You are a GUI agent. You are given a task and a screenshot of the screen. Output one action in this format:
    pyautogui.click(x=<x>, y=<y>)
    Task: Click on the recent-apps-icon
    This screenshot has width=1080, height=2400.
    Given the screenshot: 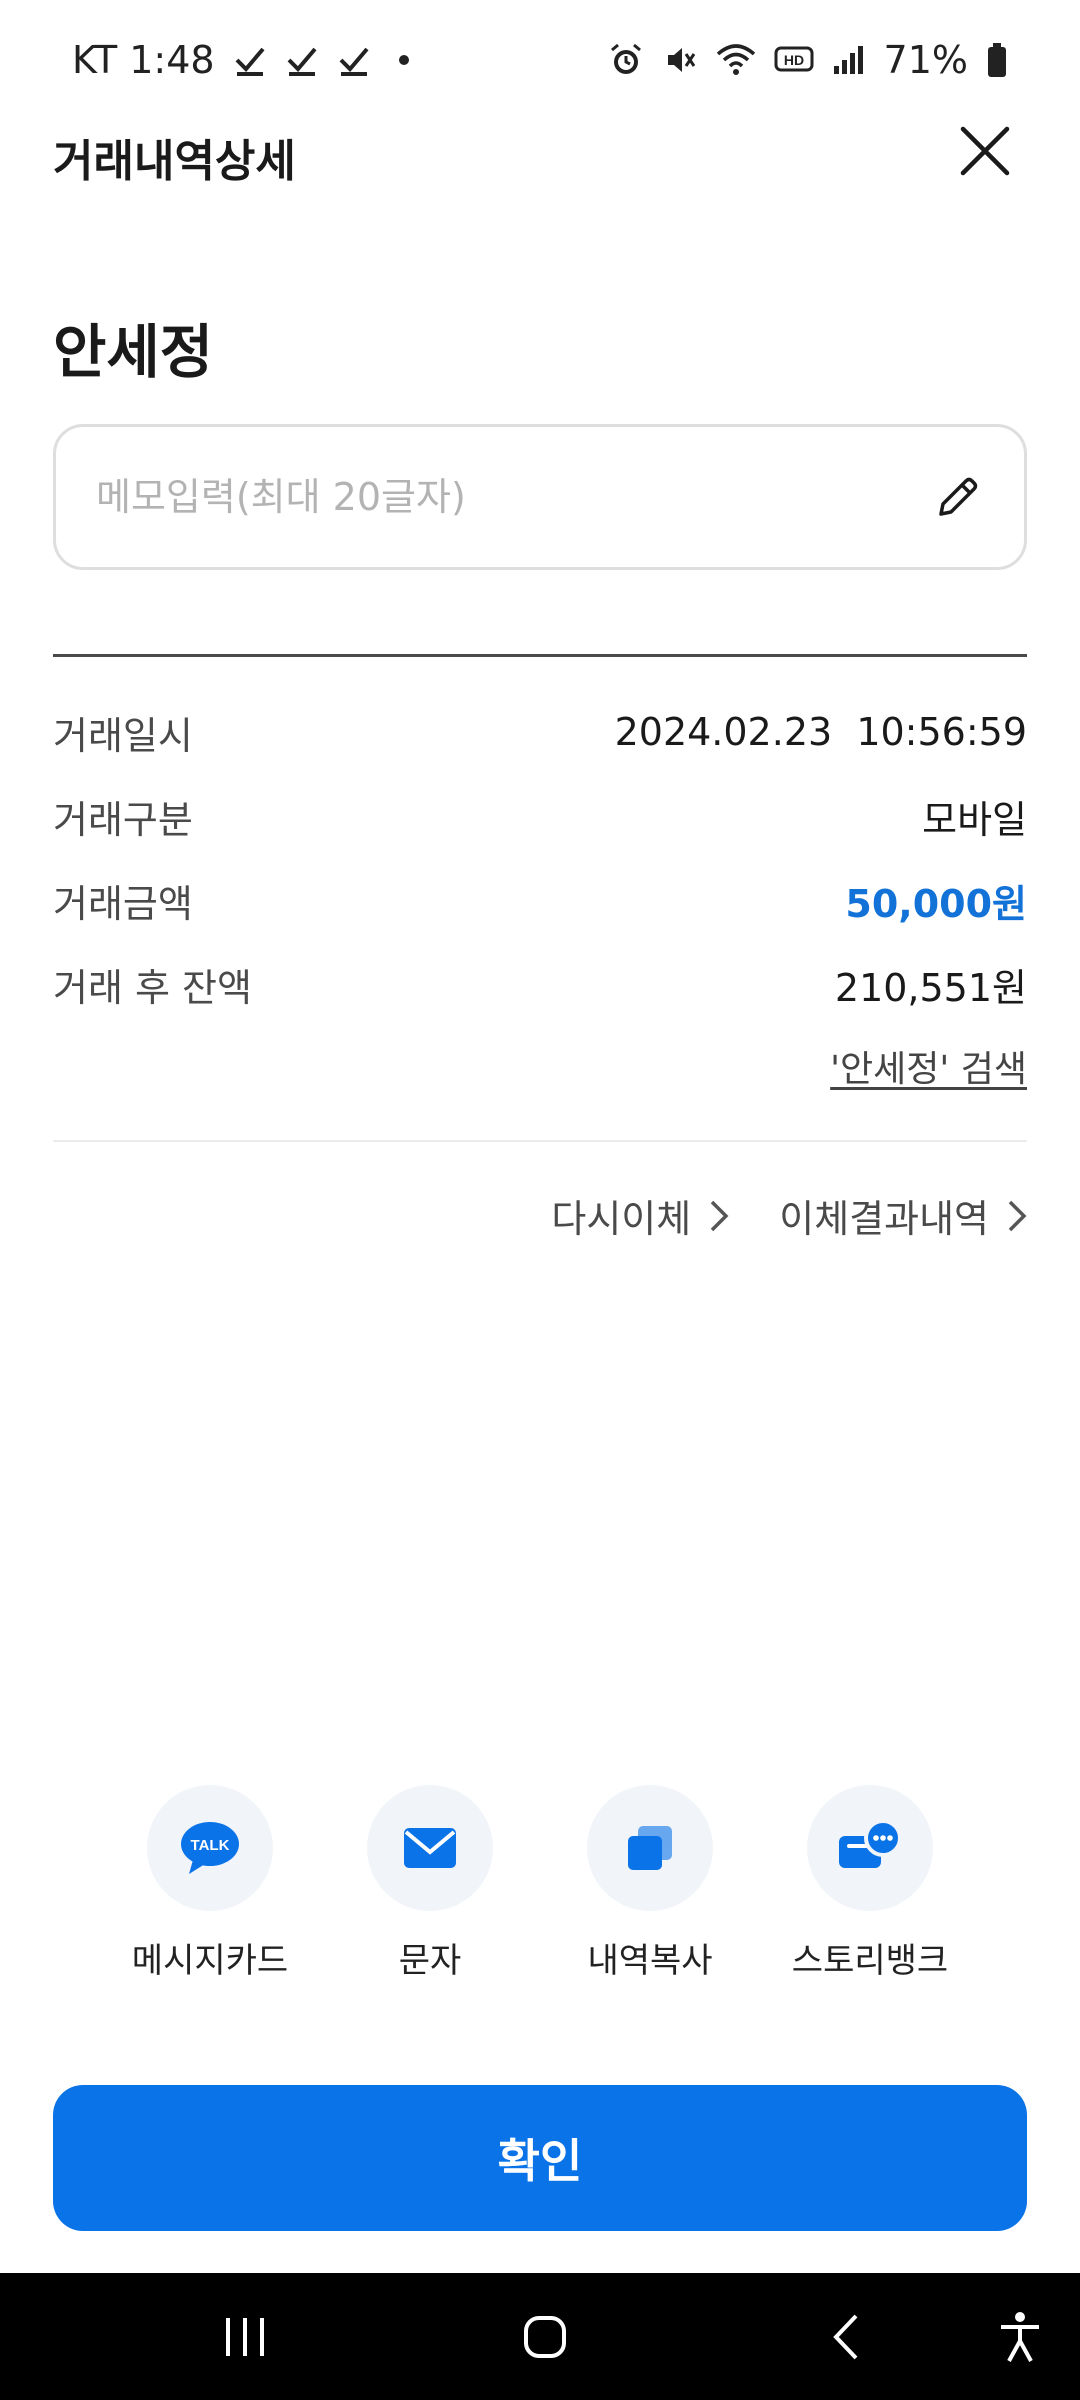 What is the action you would take?
    pyautogui.click(x=245, y=2336)
    